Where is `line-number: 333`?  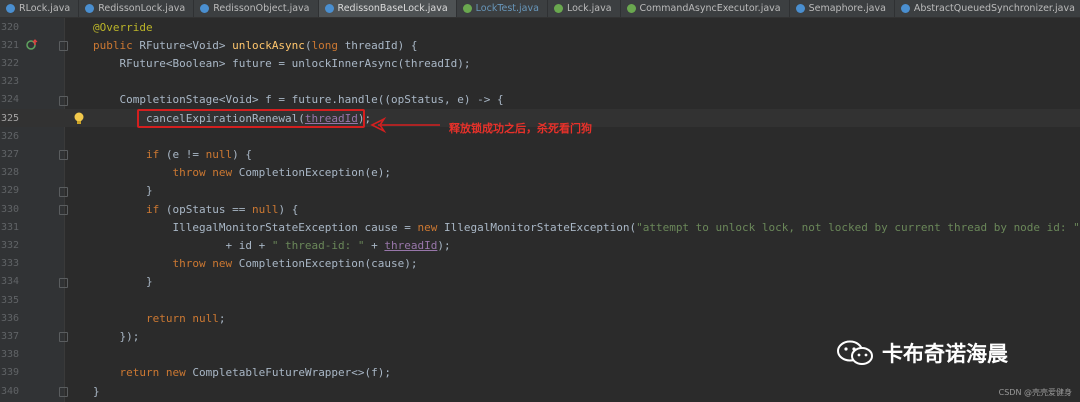 line-number: 333 is located at coordinates (10, 264).